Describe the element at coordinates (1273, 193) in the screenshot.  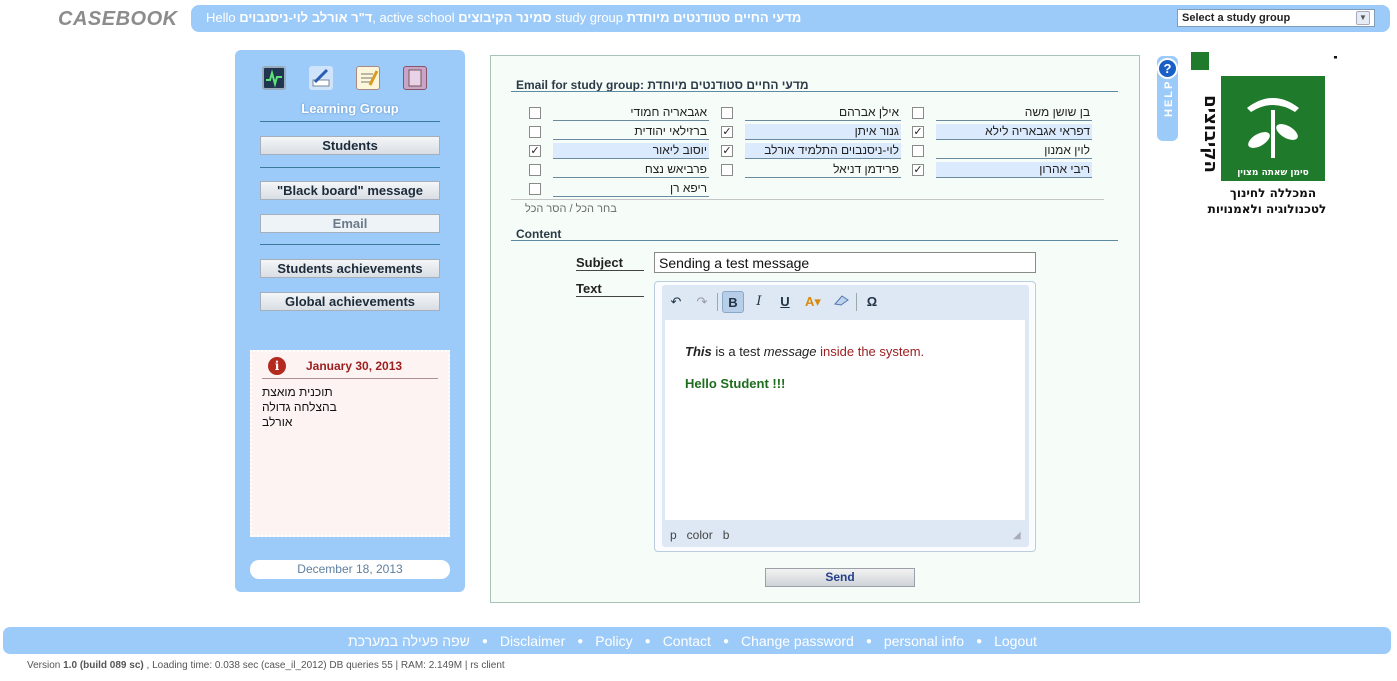
I see `svg-text: המכללה לחינוך` at that location.